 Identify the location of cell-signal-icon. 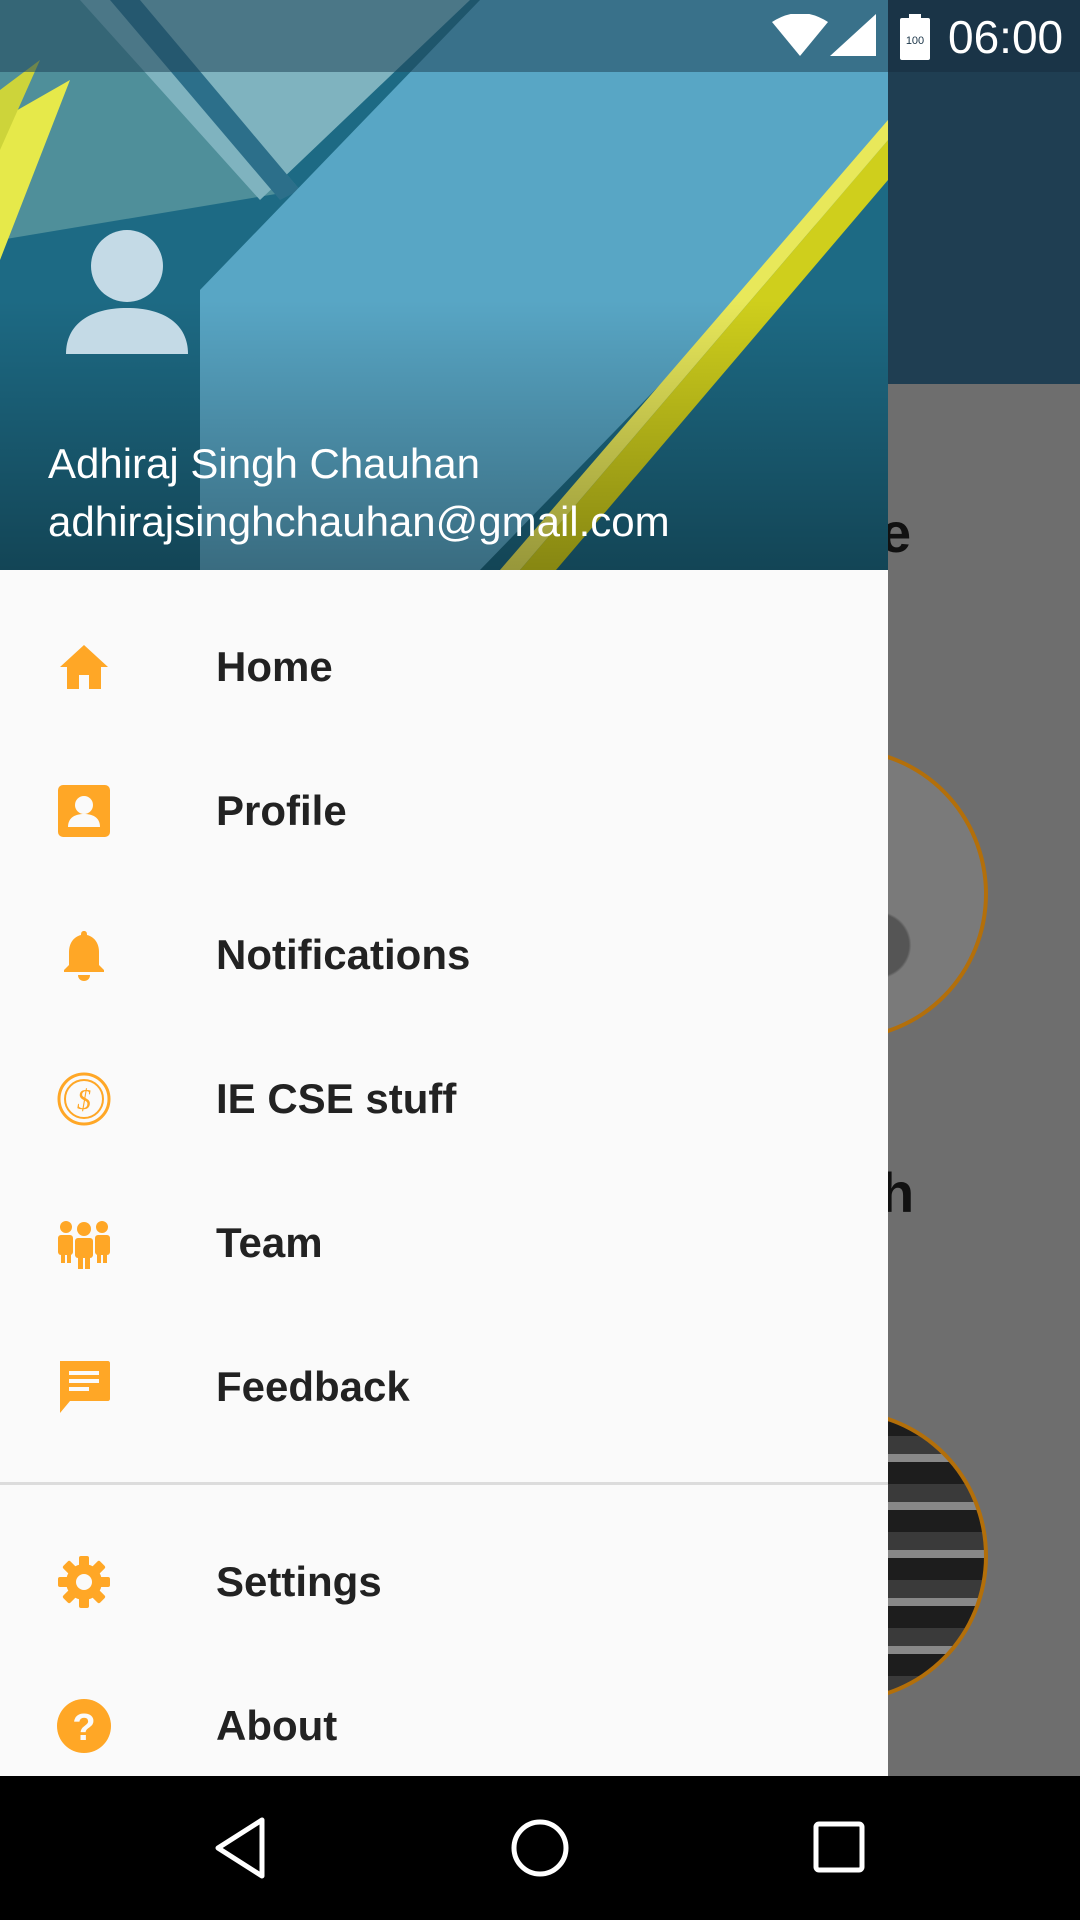
(853, 35).